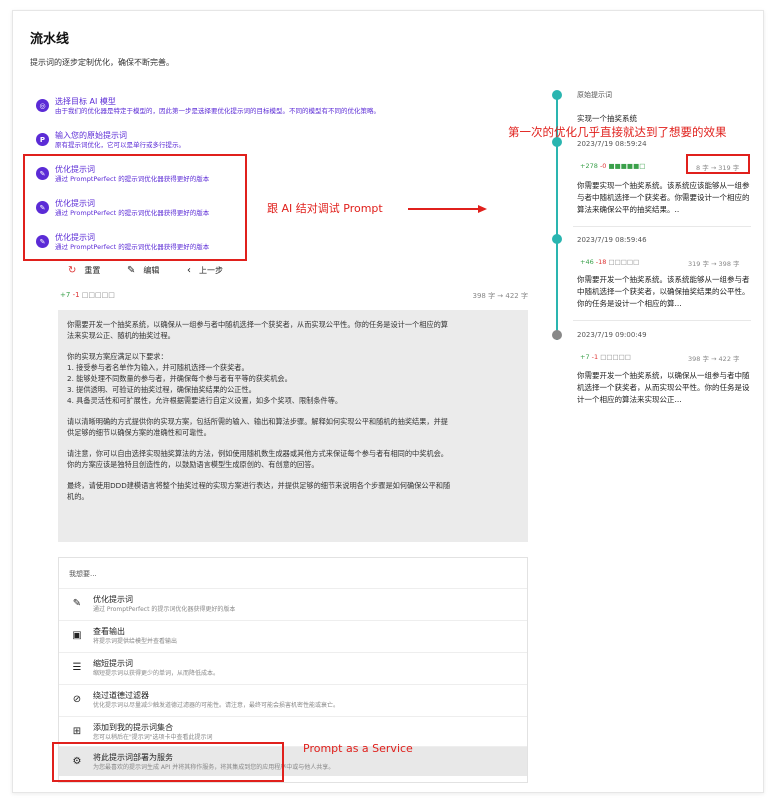 Image resolution: width=773 pixels, height=800 pixels. I want to click on version-date: 2023/7/19 08:59:24, so click(612, 144).